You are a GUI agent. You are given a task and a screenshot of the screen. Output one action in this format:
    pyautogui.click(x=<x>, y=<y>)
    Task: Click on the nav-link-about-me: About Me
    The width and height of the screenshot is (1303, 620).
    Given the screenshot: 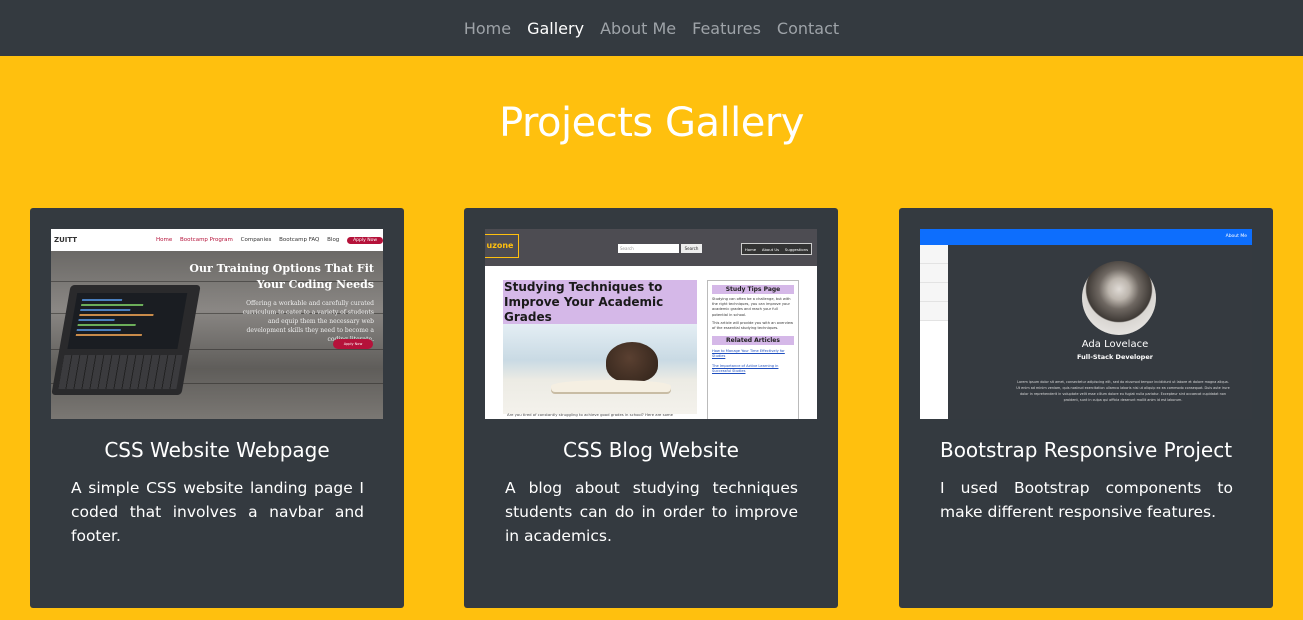 What is the action you would take?
    pyautogui.click(x=638, y=28)
    